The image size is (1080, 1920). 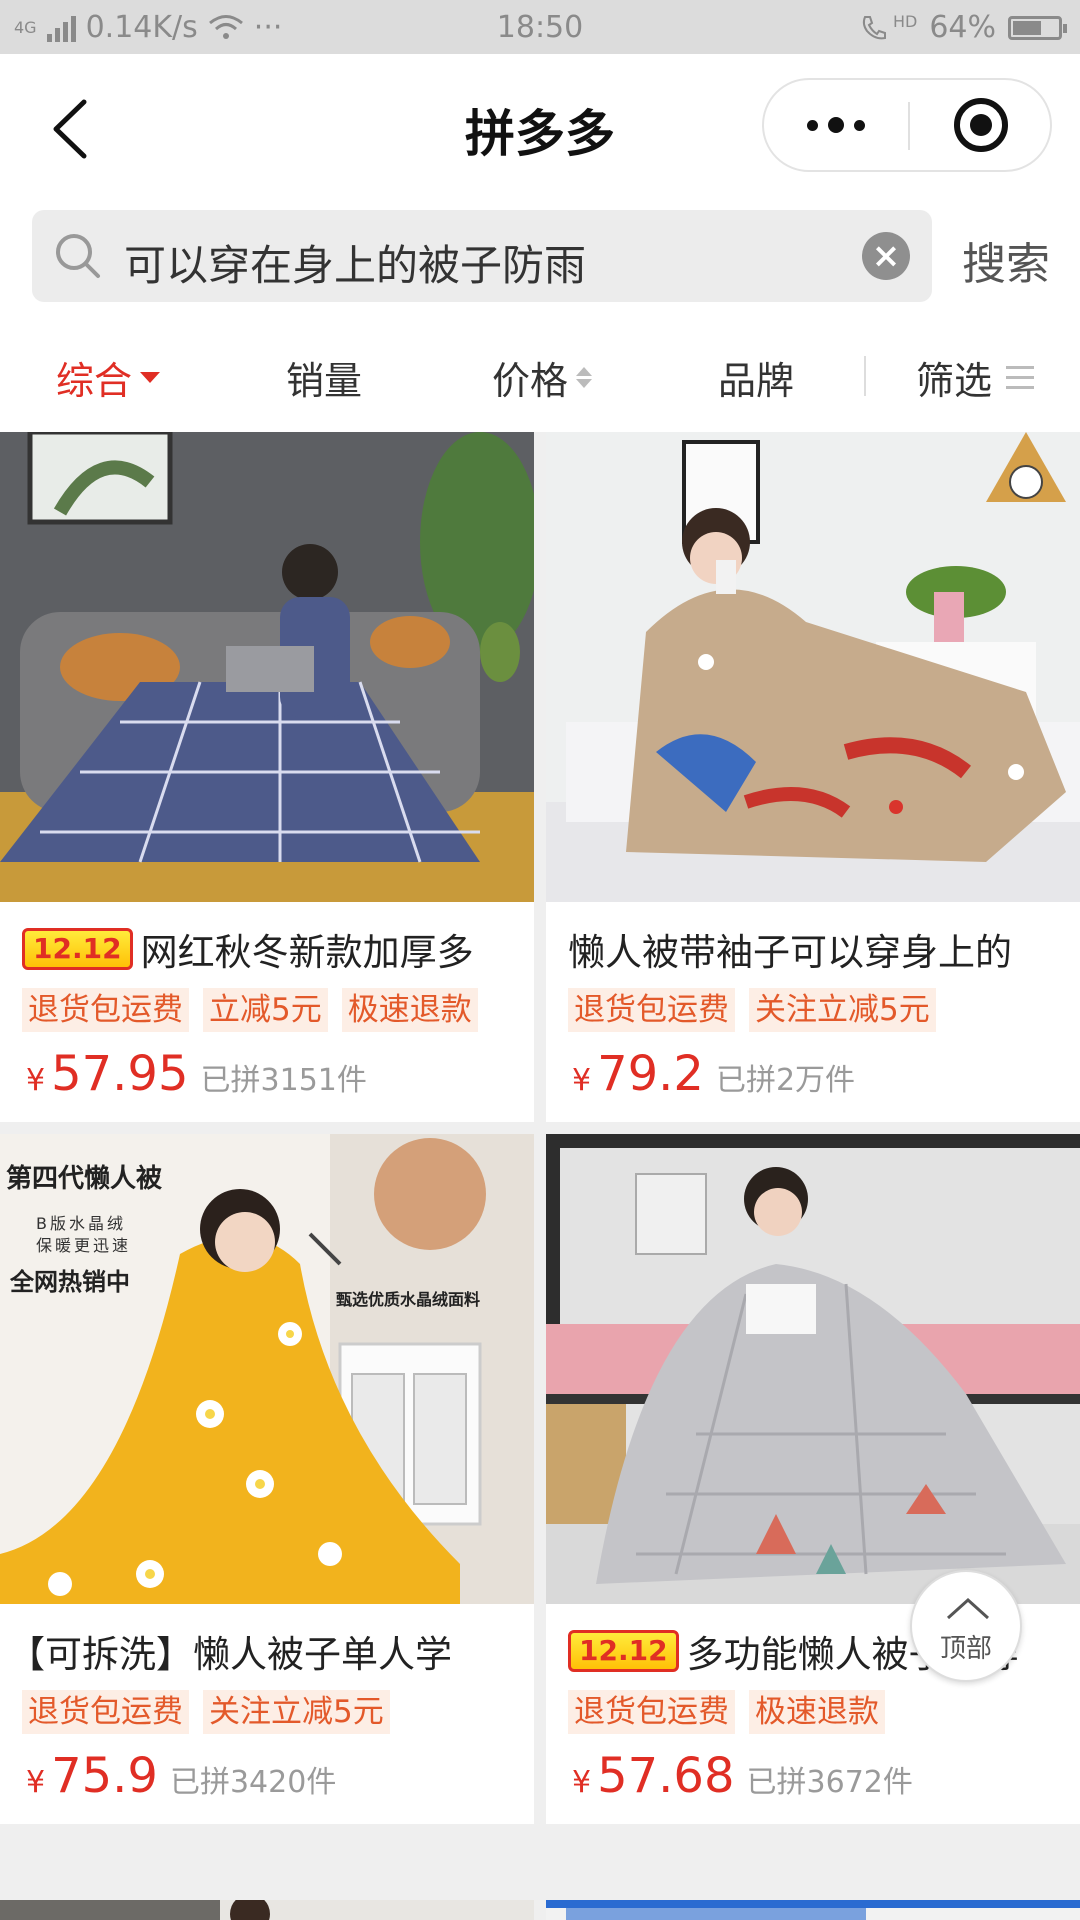 What do you see at coordinates (742, 1776) in the screenshot?
I see `product-price: ¥ 57.68 已拼3672件` at bounding box center [742, 1776].